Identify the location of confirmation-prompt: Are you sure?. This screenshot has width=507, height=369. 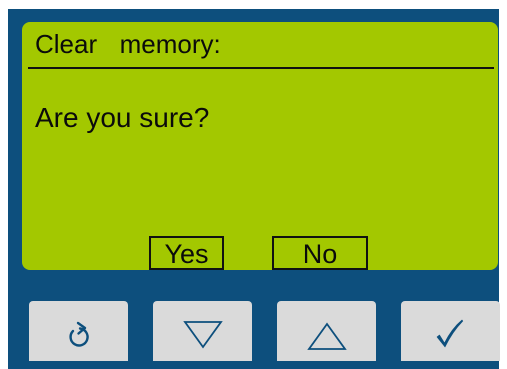
(122, 117).